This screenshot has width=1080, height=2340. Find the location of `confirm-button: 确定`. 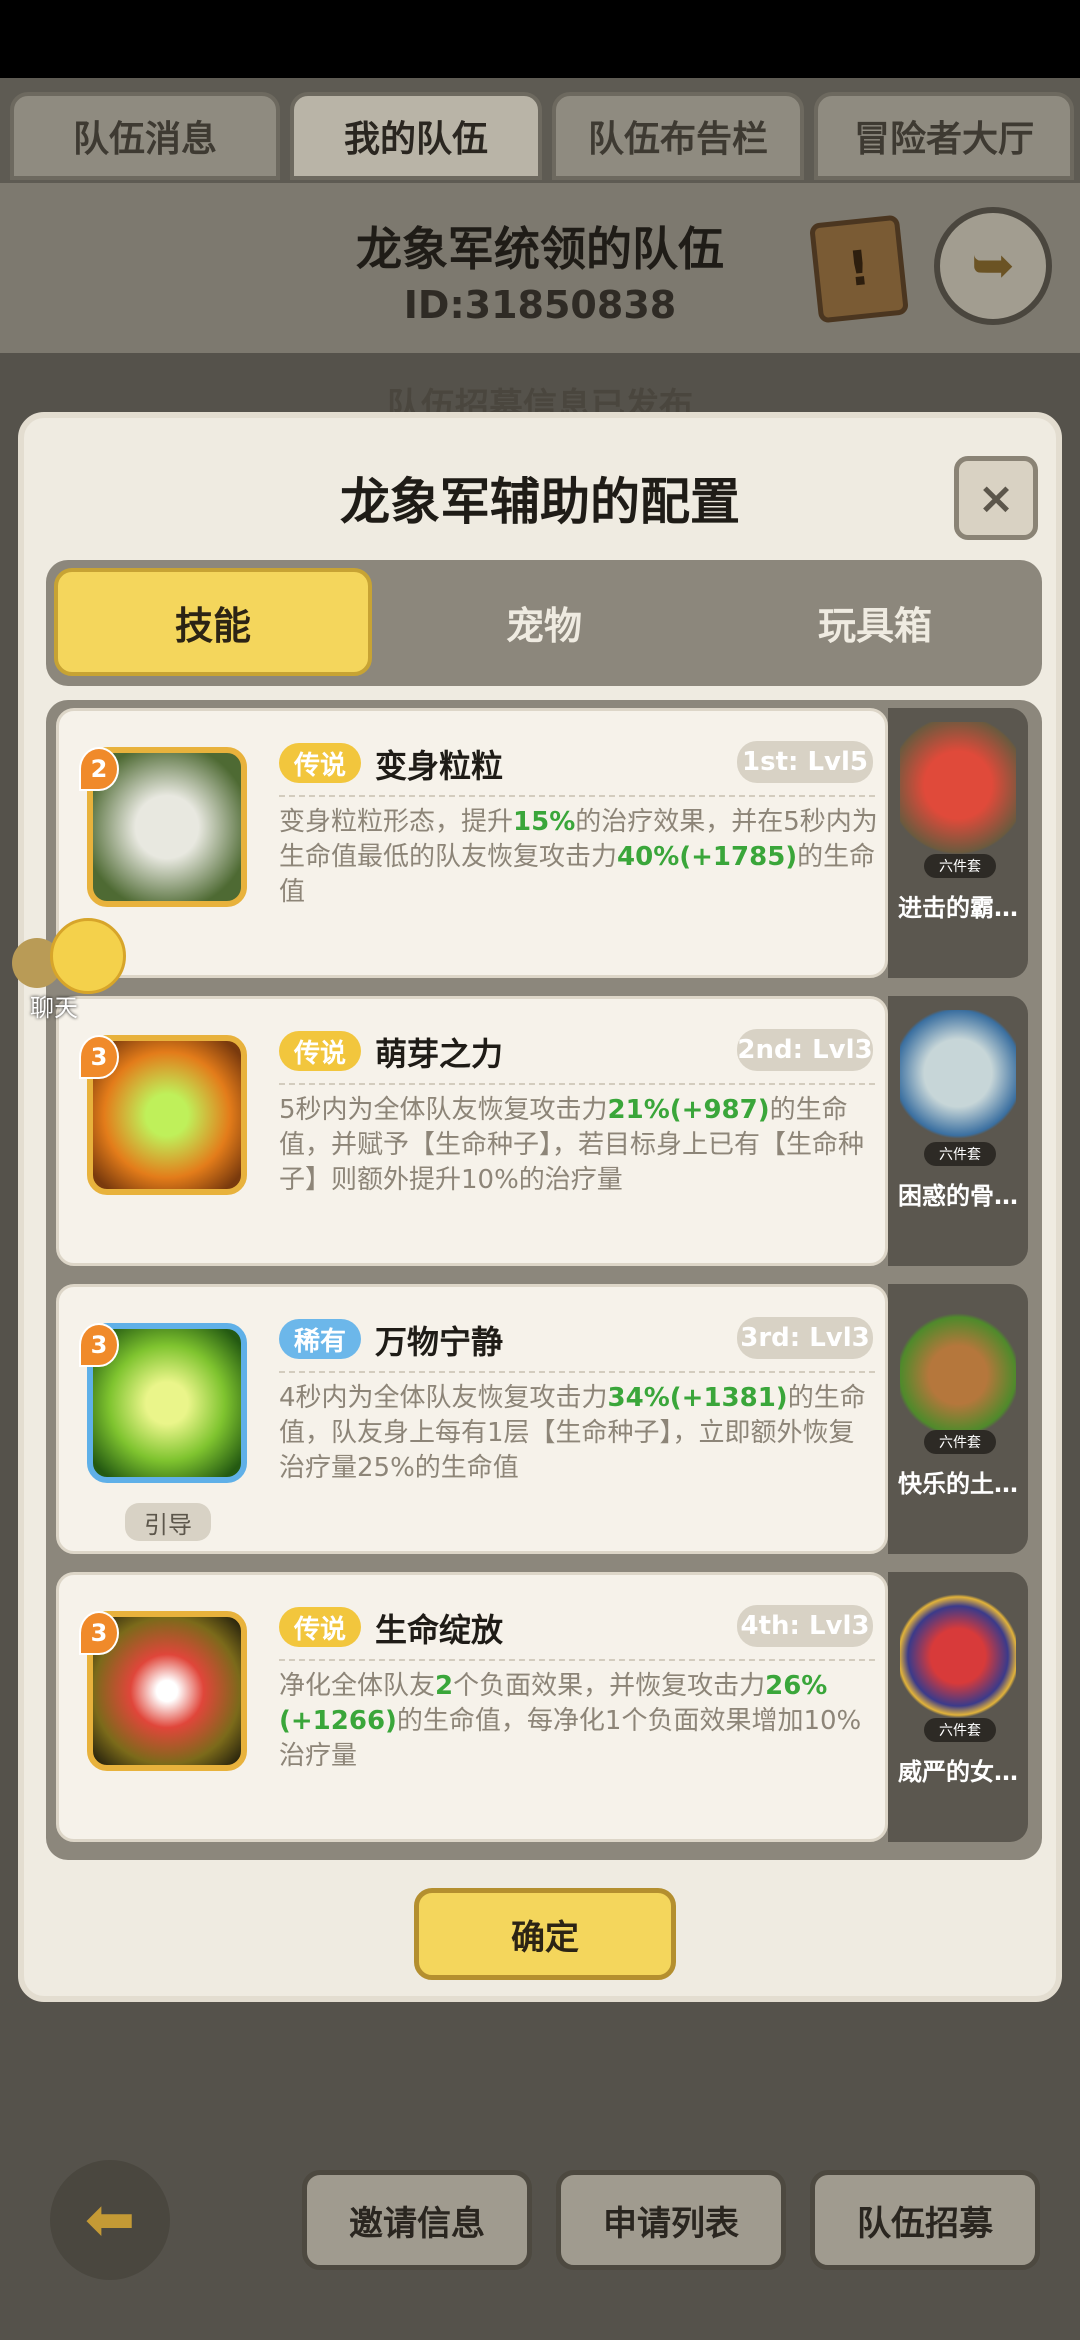

confirm-button: 确定 is located at coordinates (545, 1934).